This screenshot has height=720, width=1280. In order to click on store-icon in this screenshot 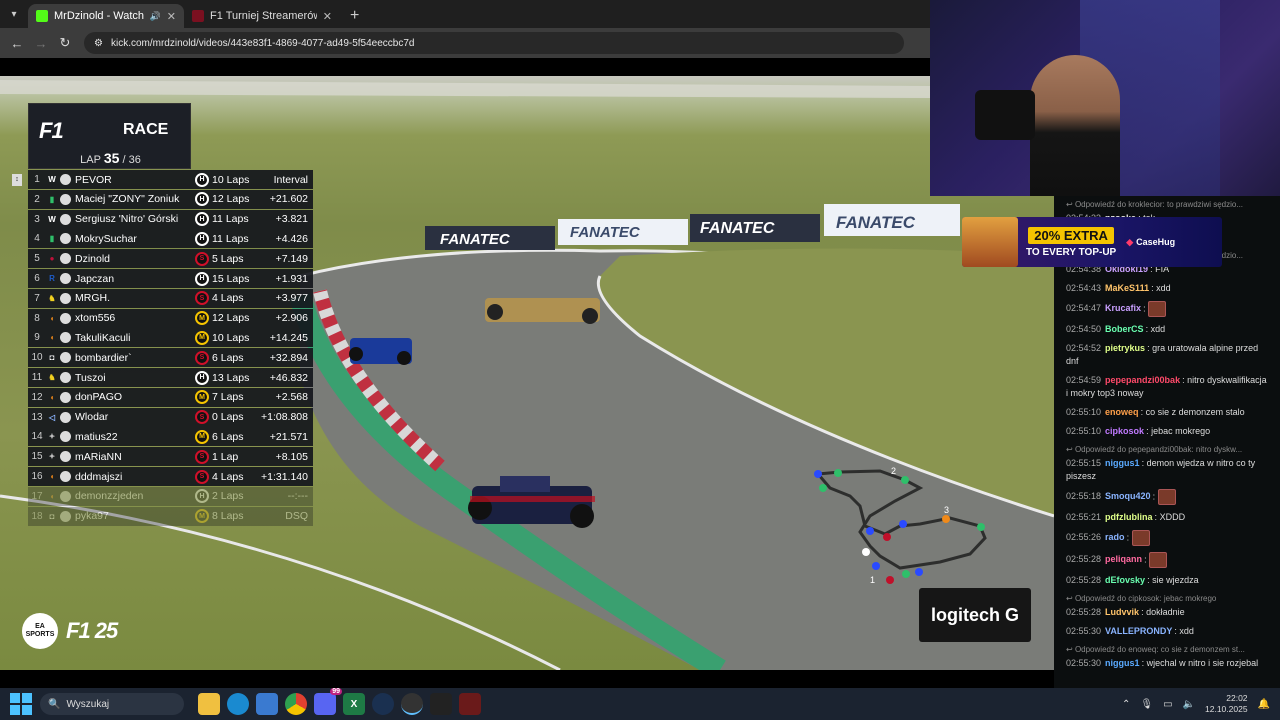, I will do `click(267, 704)`.